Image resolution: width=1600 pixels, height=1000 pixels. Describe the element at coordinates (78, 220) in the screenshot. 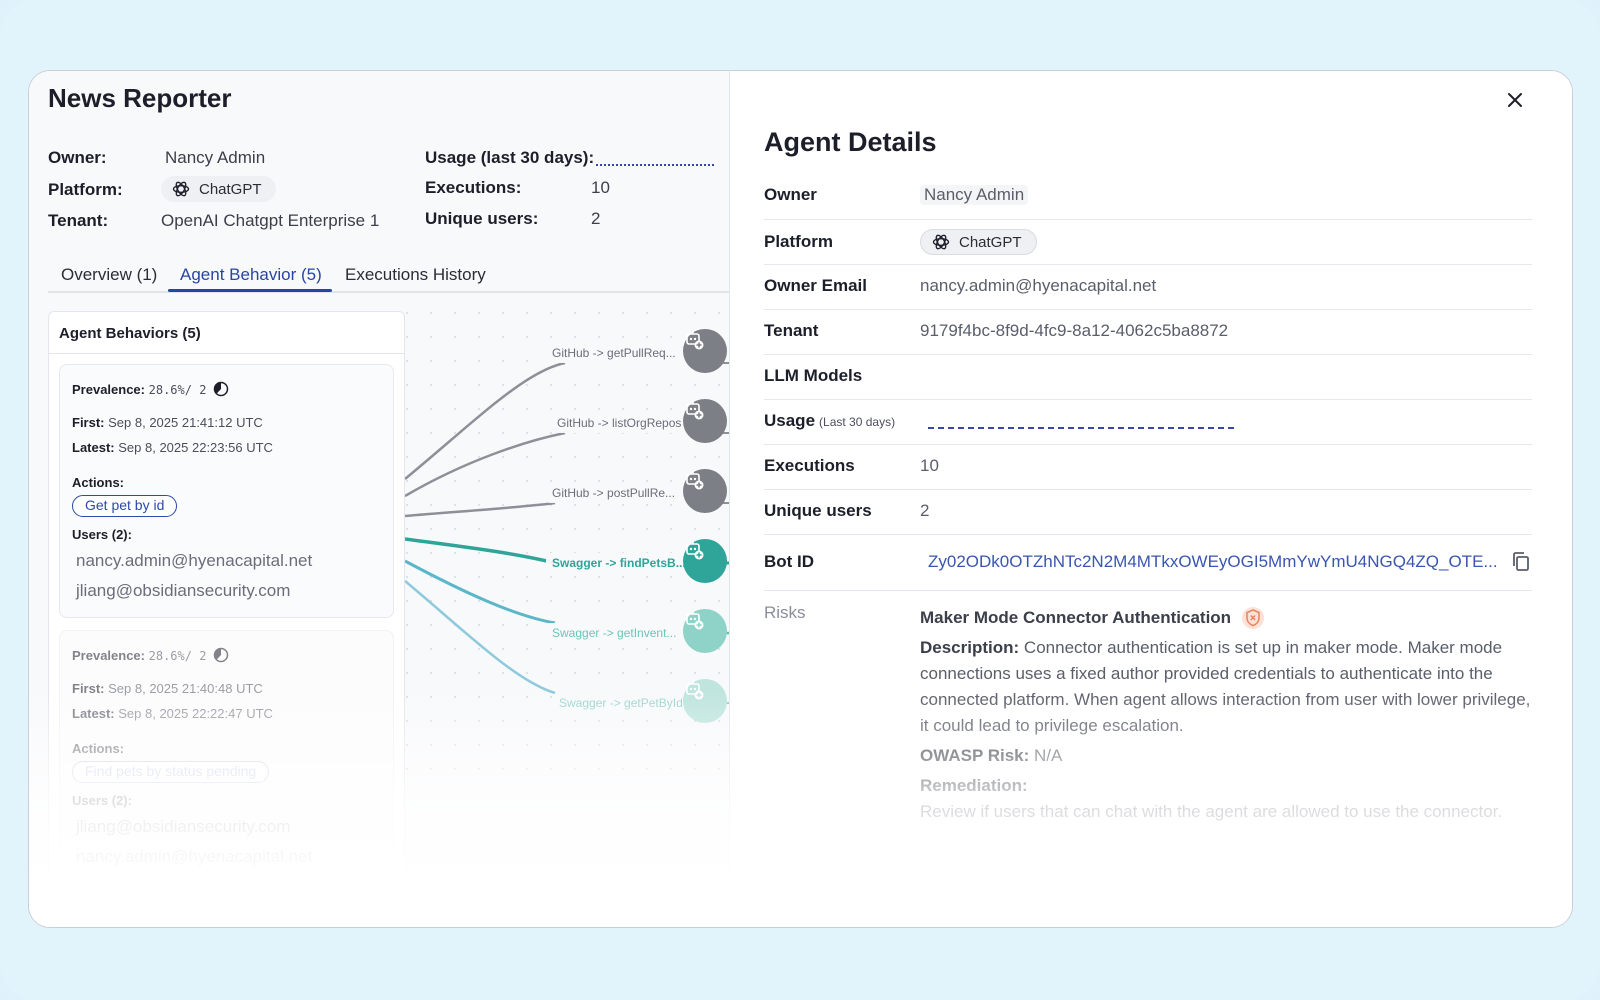

I see `tenant-label: Tenant:` at that location.